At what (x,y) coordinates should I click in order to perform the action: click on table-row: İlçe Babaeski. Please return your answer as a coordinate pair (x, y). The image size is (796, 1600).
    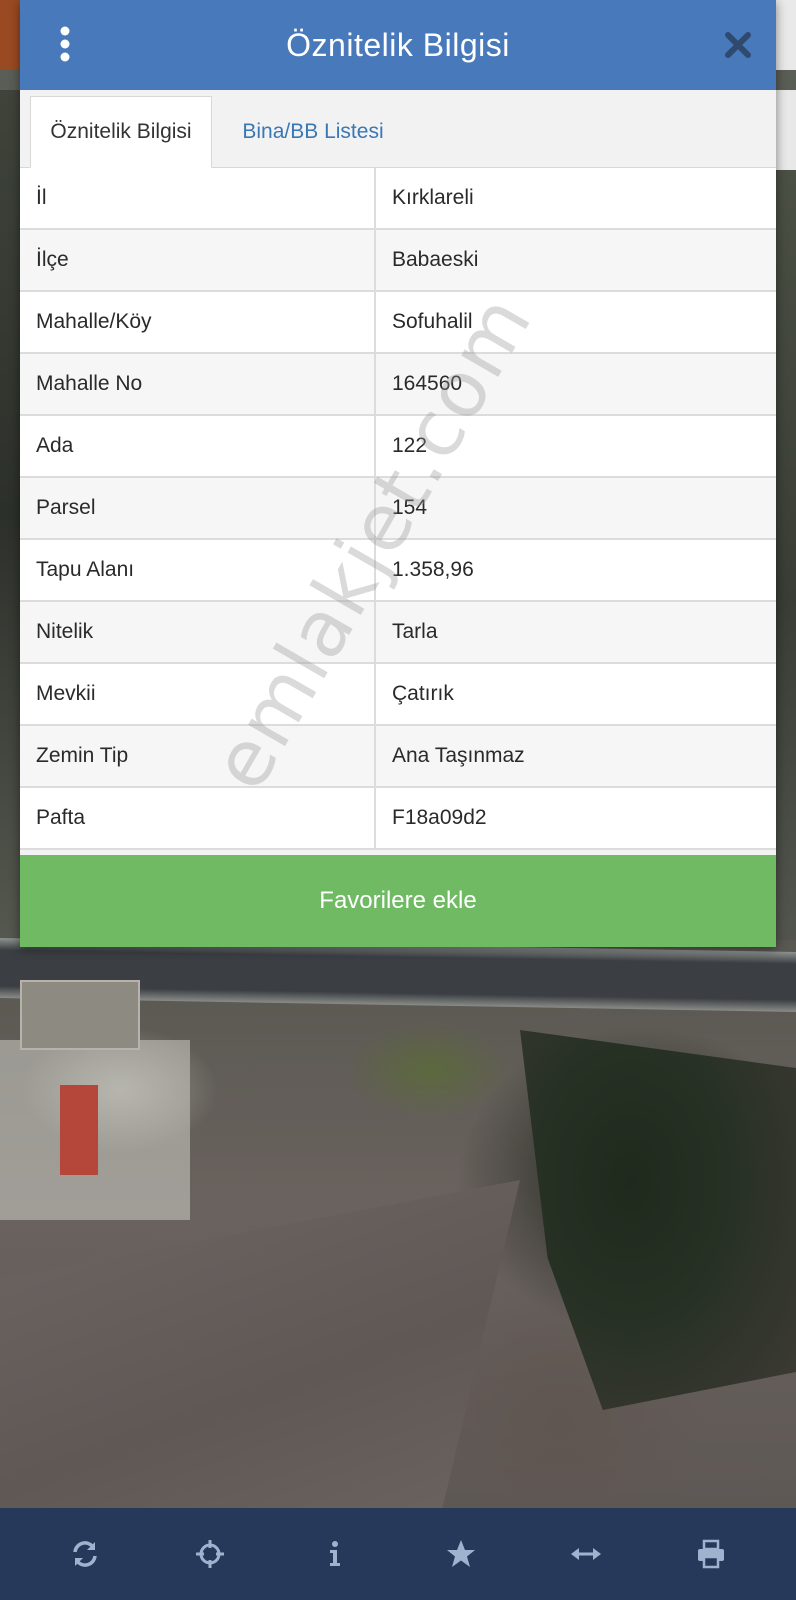
    Looking at the image, I should click on (398, 261).